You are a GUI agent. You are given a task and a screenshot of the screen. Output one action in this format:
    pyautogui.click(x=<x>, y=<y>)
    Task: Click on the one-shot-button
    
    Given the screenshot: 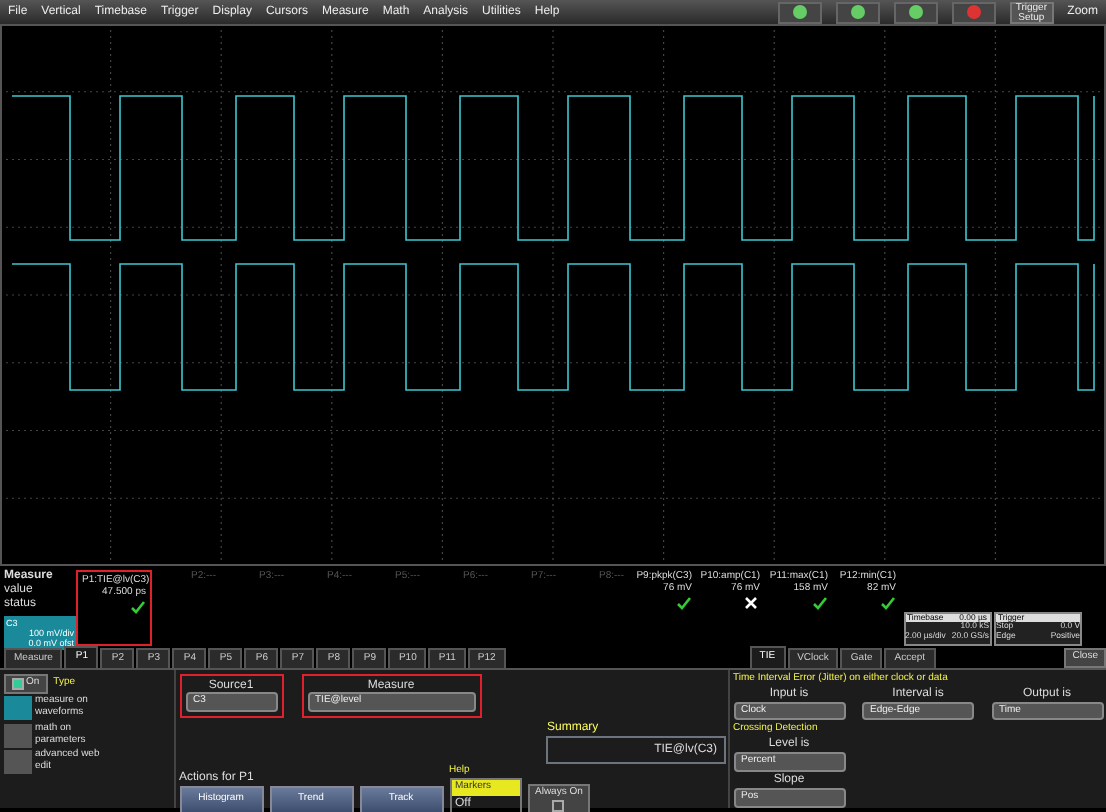 What is the action you would take?
    pyautogui.click(x=915, y=12)
    